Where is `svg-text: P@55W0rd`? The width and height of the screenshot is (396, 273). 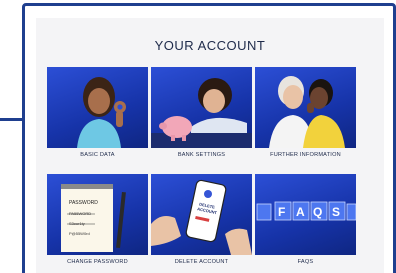
svg-text: P@55W0rd is located at coordinates (79, 233).